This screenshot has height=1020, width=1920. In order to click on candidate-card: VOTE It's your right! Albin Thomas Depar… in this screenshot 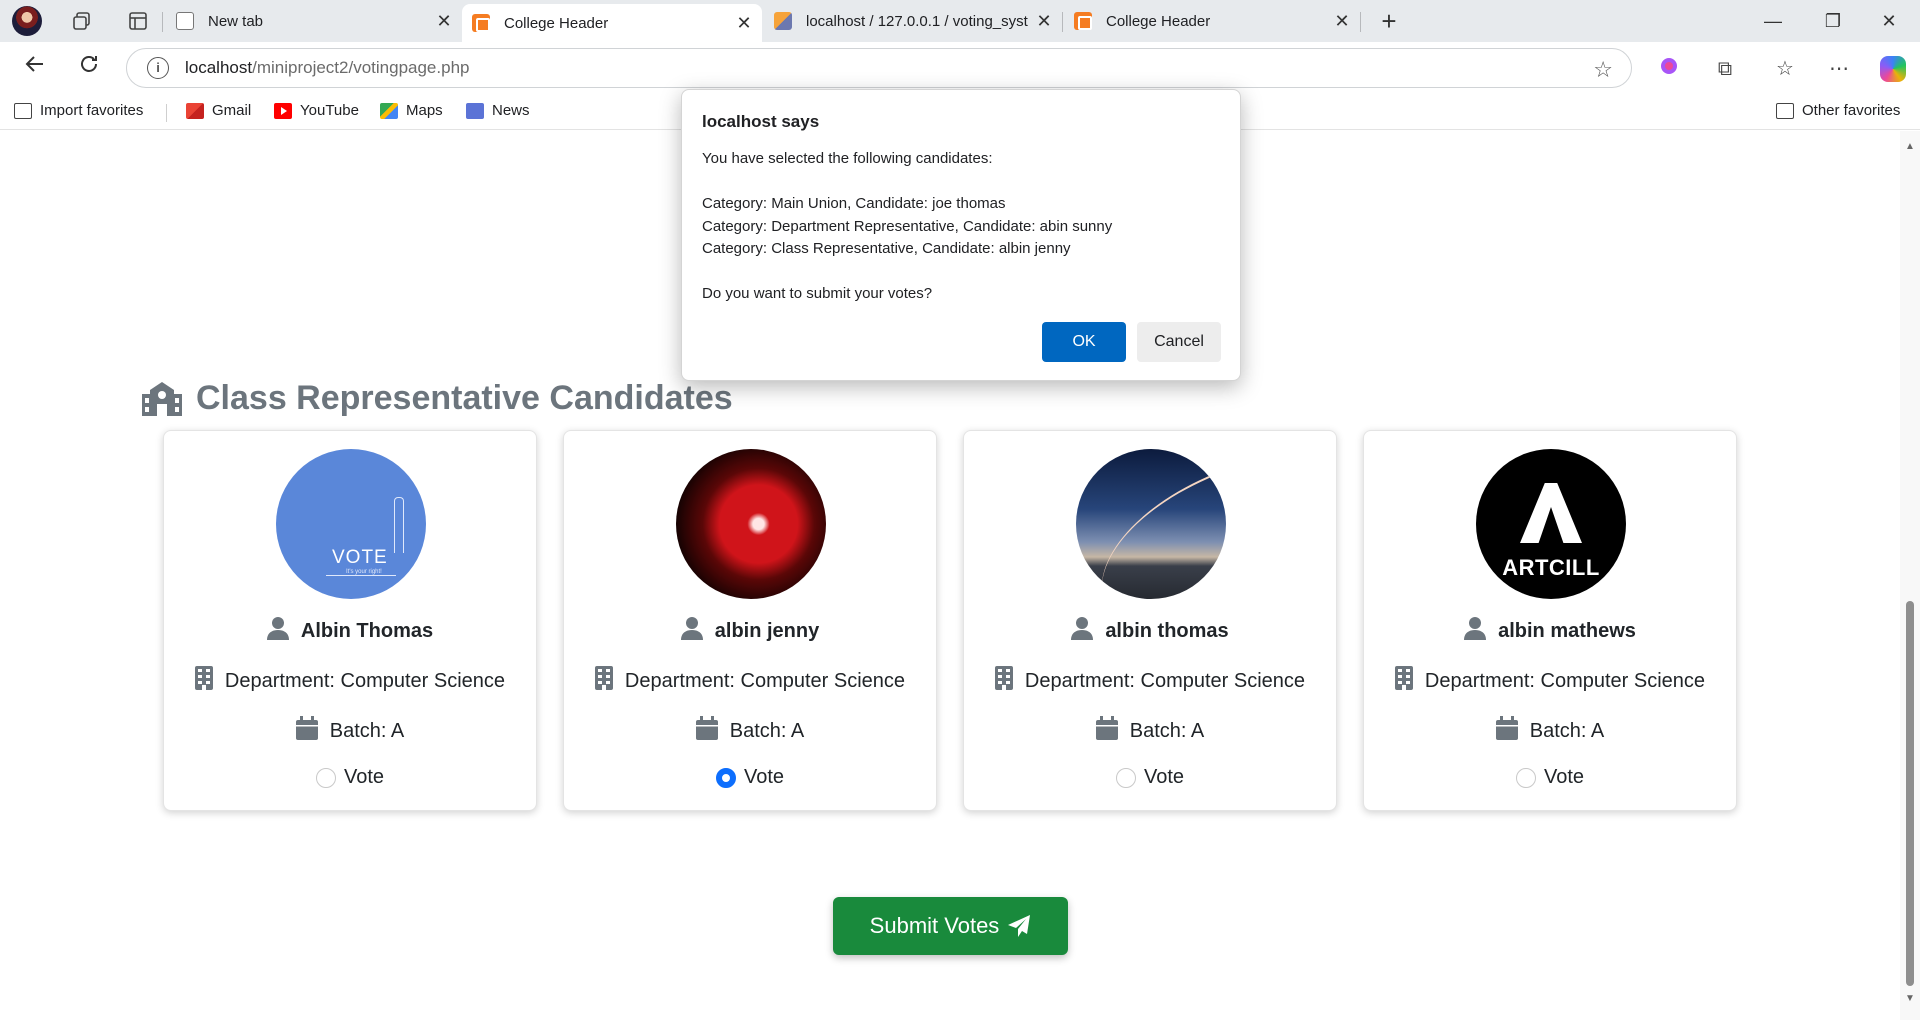, I will do `click(350, 620)`.